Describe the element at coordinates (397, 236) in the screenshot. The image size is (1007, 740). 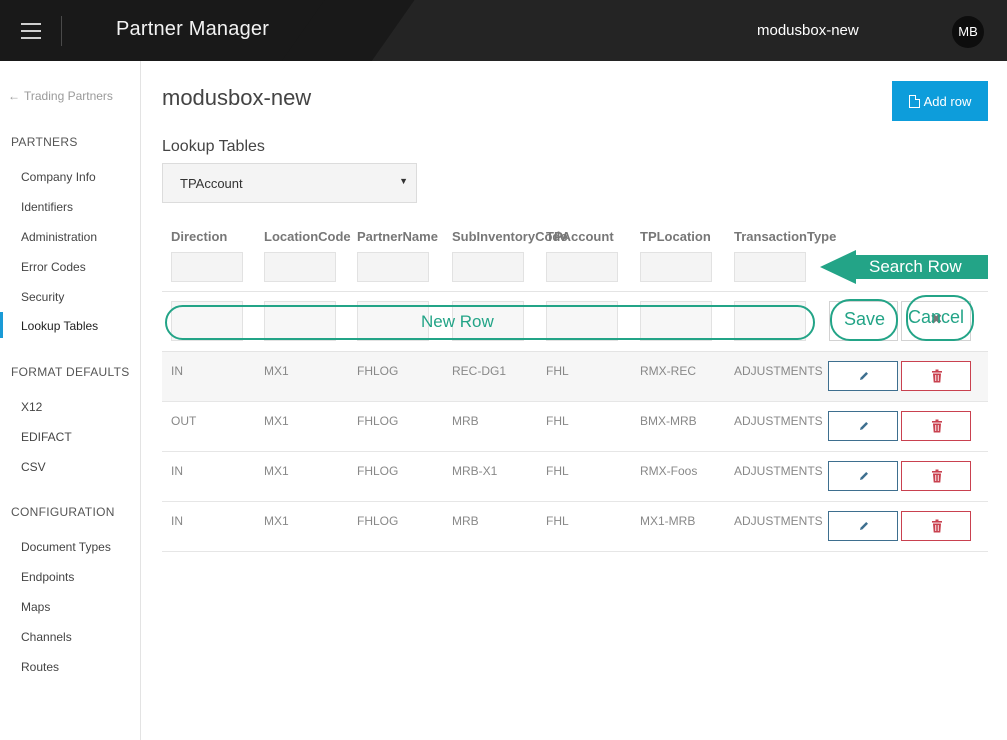
I see `column-header-partnername: PartnerName` at that location.